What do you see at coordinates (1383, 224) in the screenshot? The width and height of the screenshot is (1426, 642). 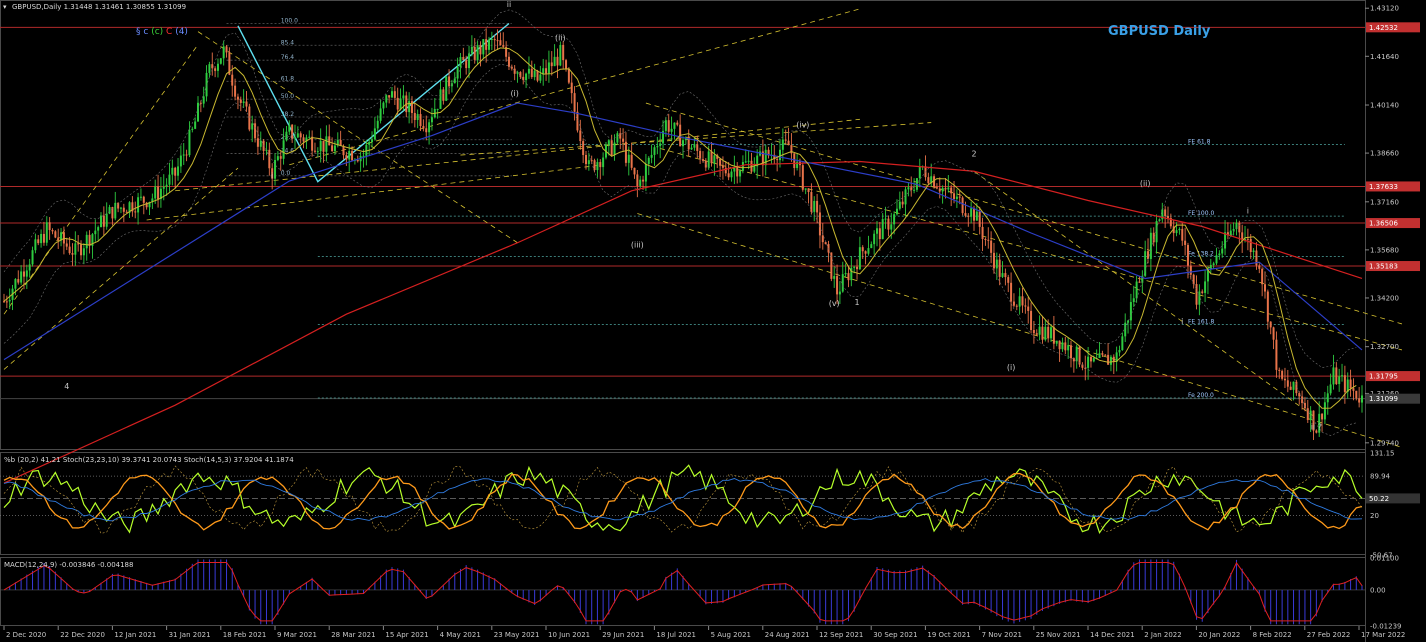 I see `price-level-tag-label: 1.36506` at bounding box center [1383, 224].